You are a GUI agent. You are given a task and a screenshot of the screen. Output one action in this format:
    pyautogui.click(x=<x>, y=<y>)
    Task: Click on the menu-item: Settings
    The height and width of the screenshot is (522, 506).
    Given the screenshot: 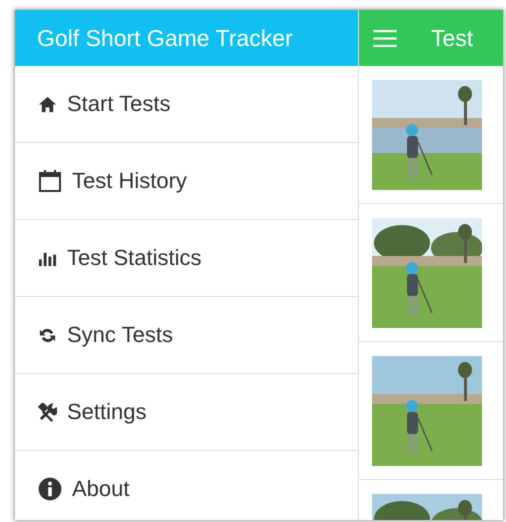 What is the action you would take?
    pyautogui.click(x=186, y=412)
    